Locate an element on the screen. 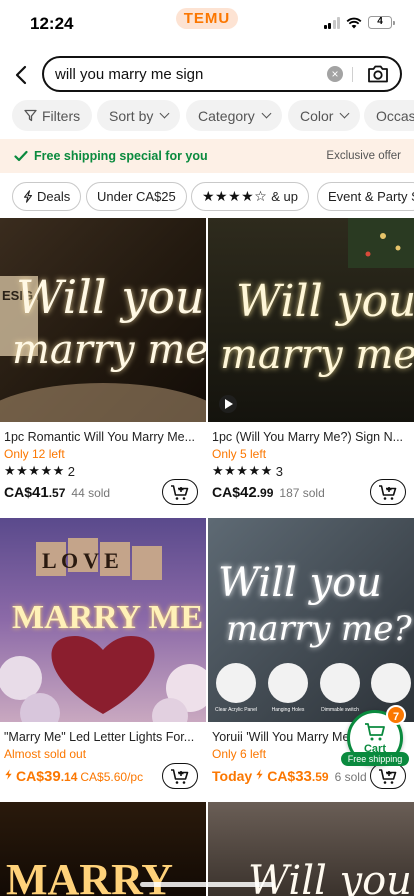 This screenshot has width=414, height=896. price-main: 39 is located at coordinates (52, 776).